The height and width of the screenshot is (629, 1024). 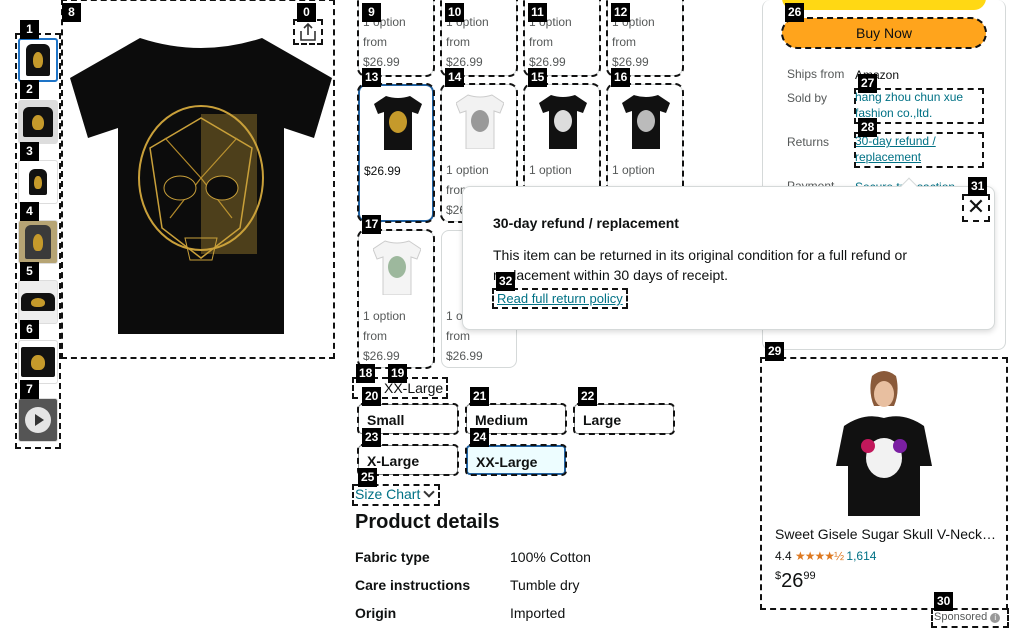 I want to click on close-popover-button: ✕, so click(x=976, y=208).